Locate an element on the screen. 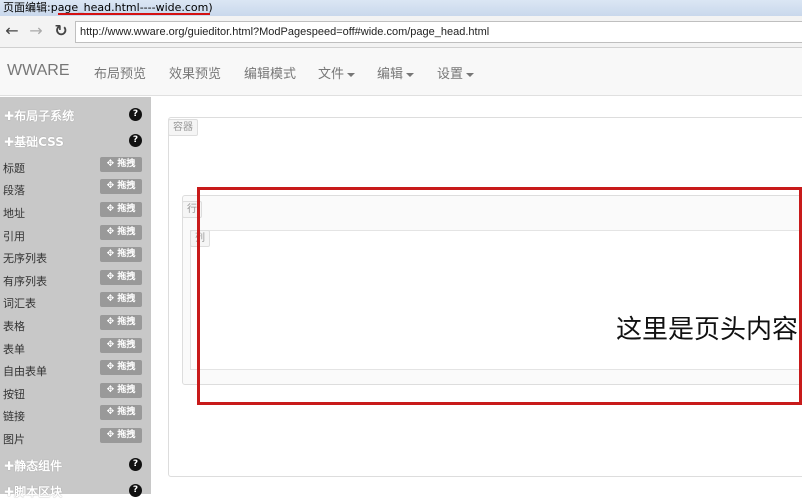  item-label: 按钮 is located at coordinates (14, 394).